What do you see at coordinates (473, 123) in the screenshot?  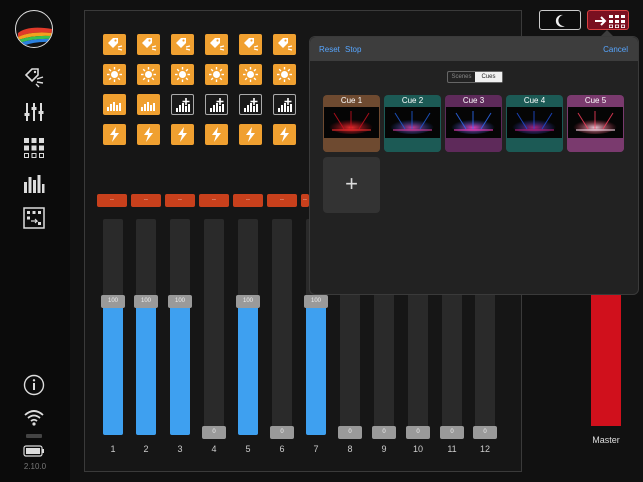 I see `cue-card: Cue 3` at bounding box center [473, 123].